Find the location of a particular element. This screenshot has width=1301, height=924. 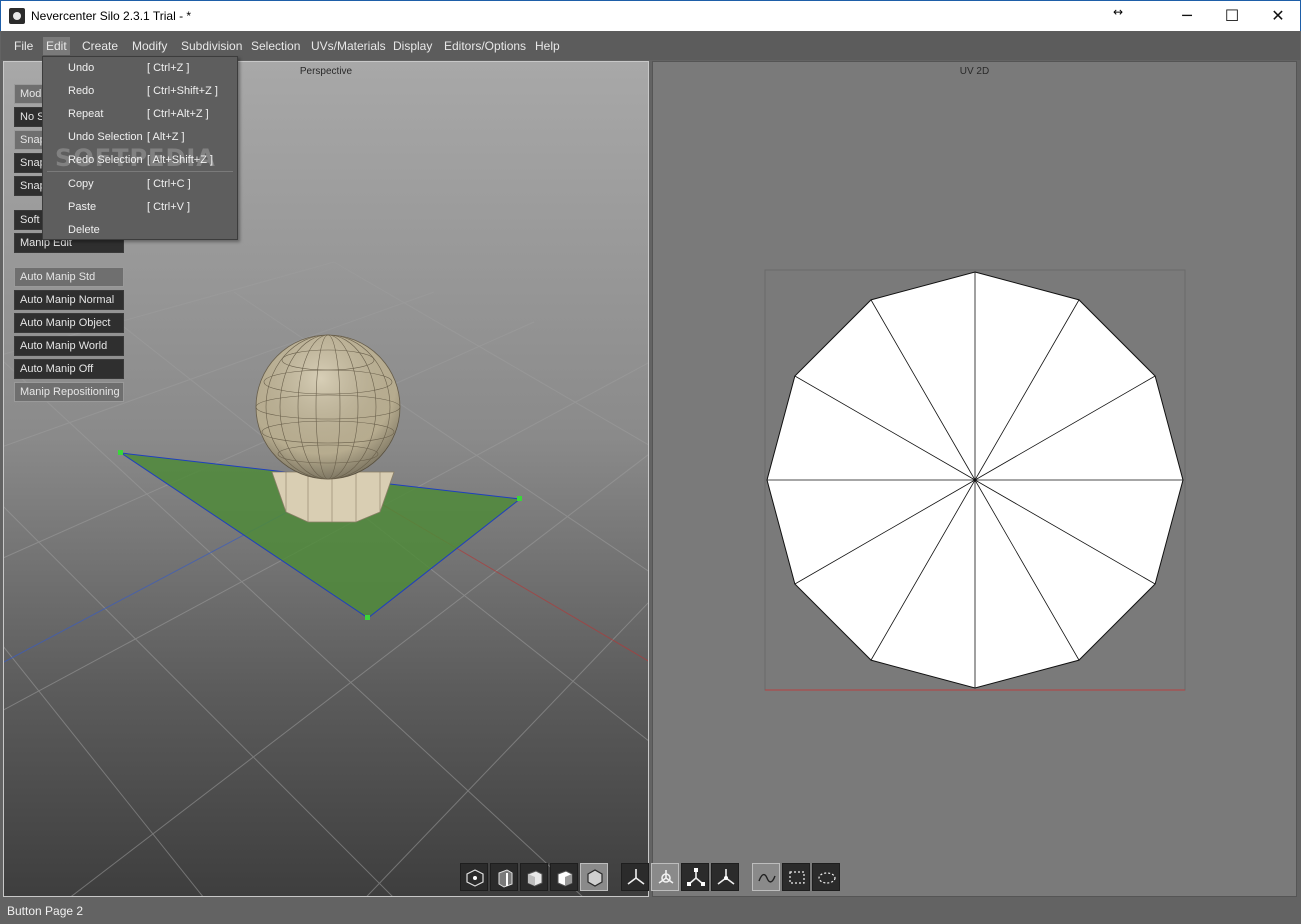

auto-manip-normal-button: Auto Manip Normal is located at coordinates (69, 300).